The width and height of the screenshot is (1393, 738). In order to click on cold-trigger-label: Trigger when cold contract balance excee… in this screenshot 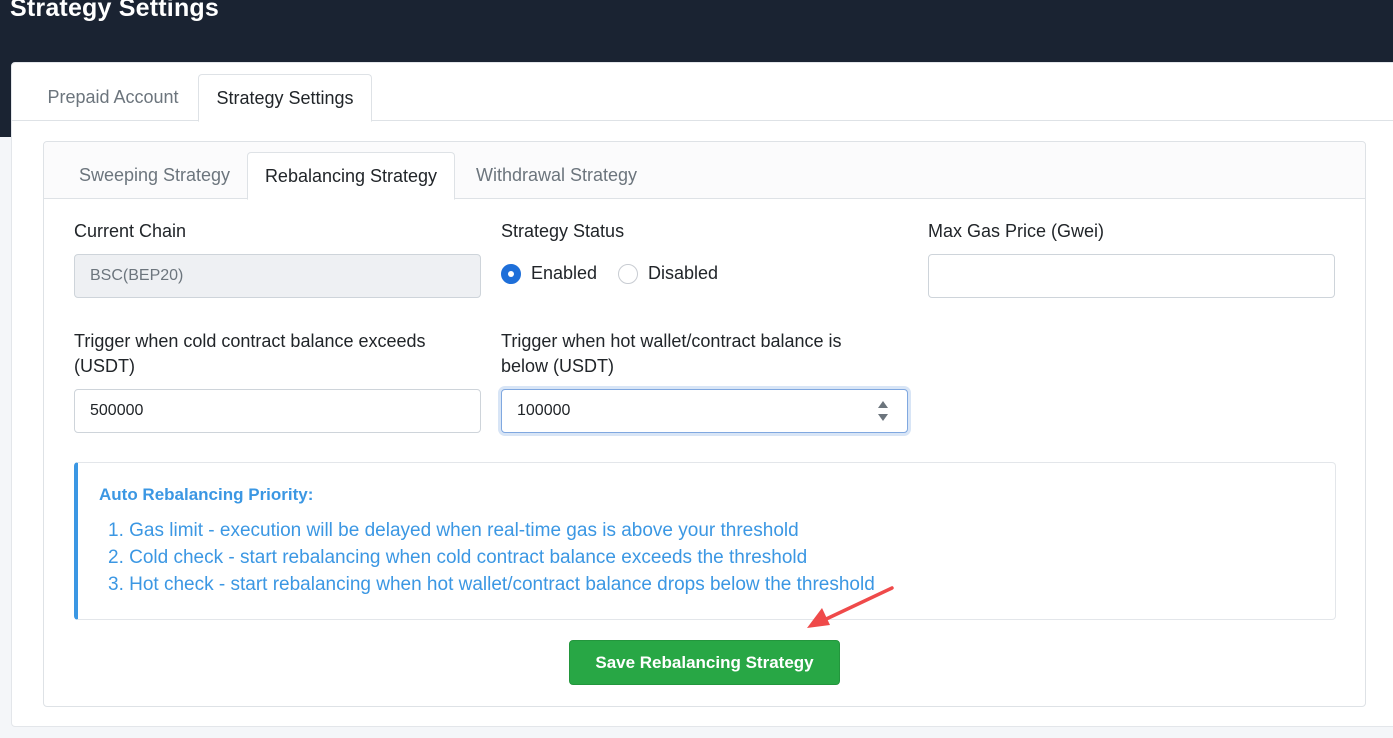, I will do `click(250, 354)`.